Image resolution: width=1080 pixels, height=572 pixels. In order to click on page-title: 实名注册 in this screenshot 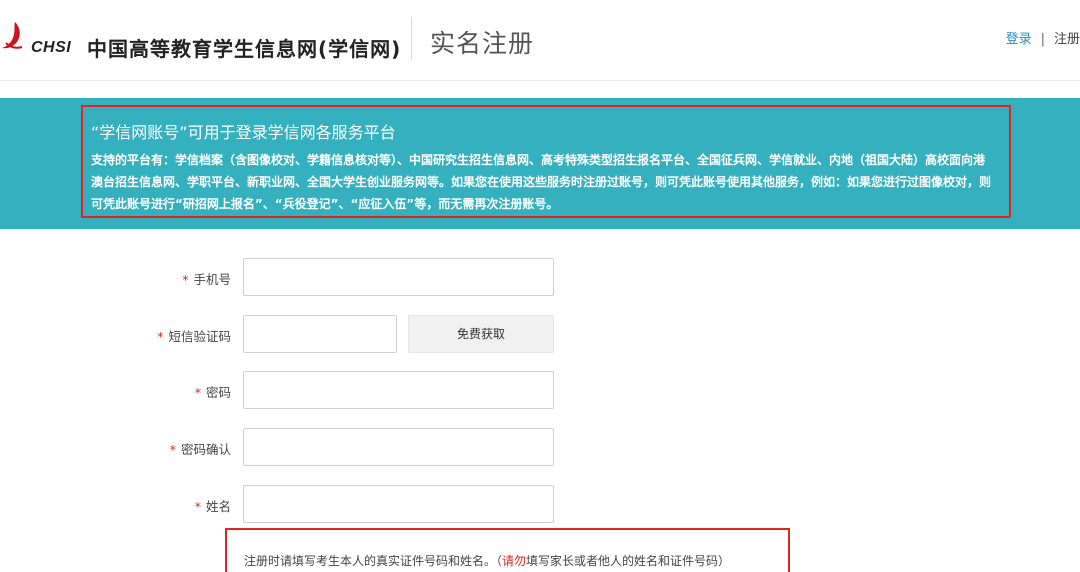, I will do `click(482, 43)`.